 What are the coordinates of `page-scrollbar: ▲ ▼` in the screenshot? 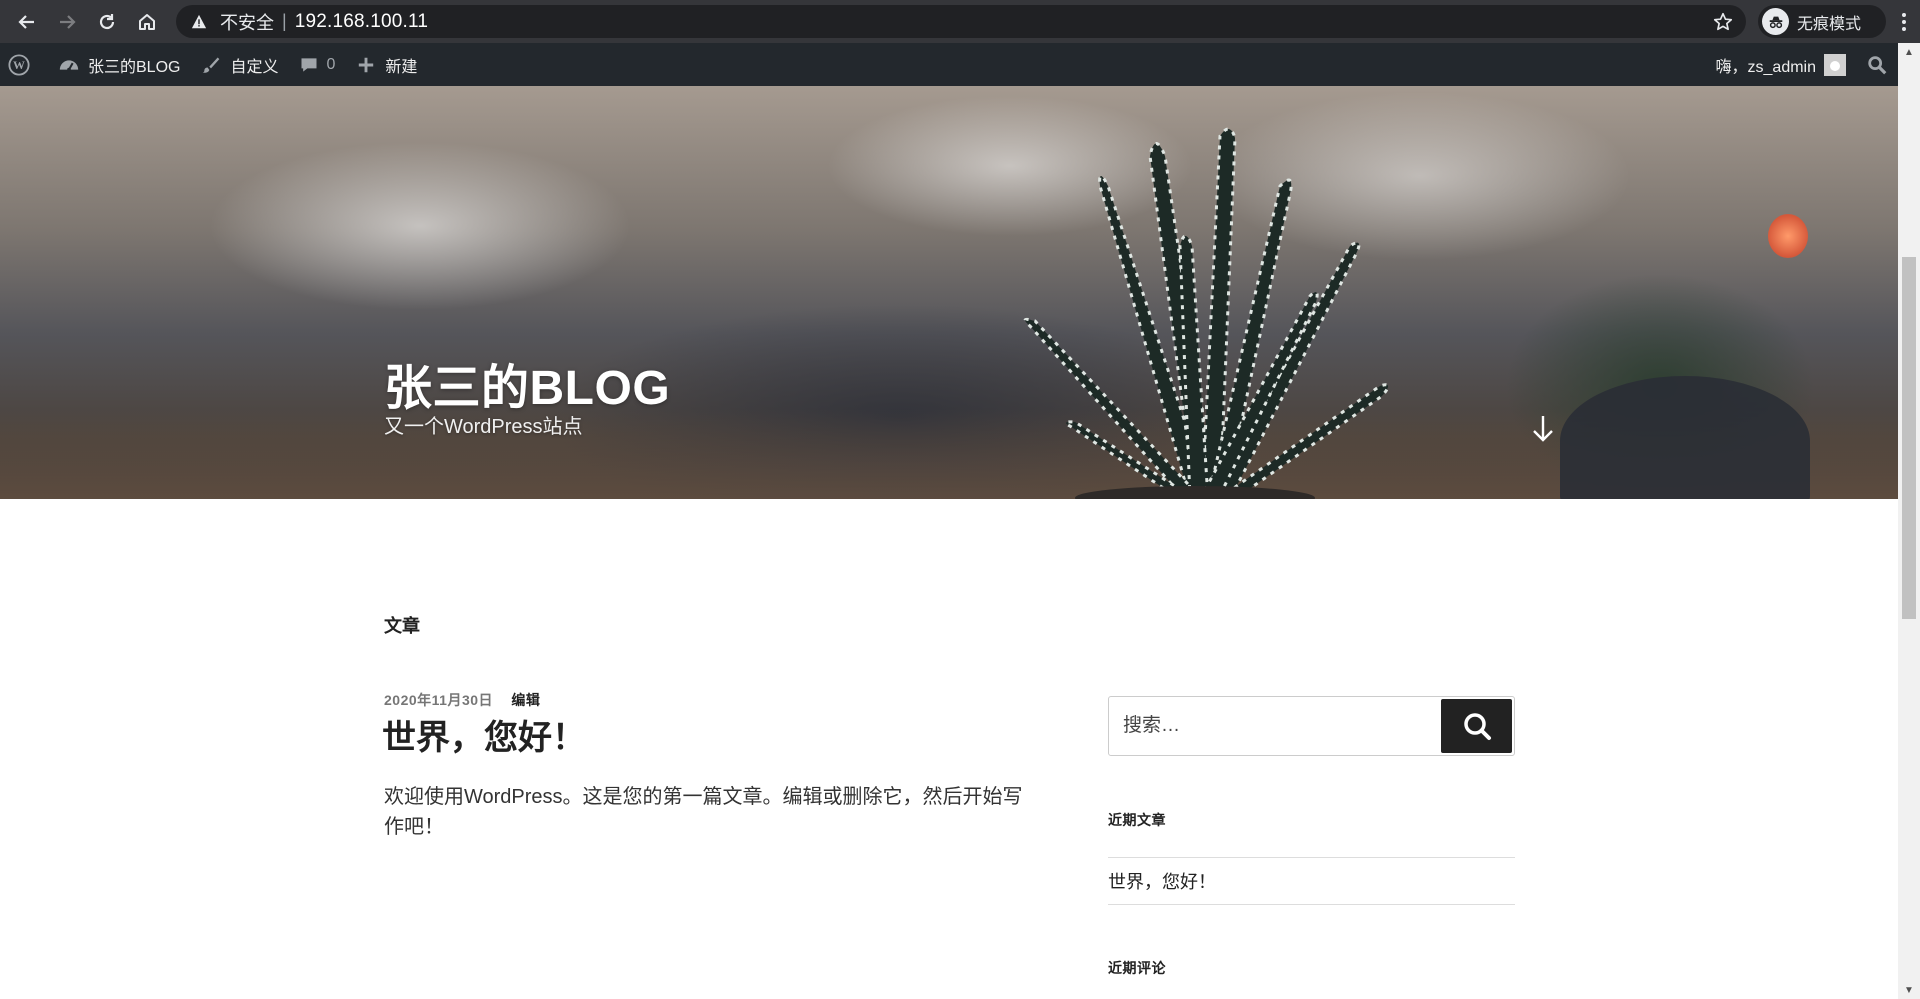 It's located at (1909, 521).